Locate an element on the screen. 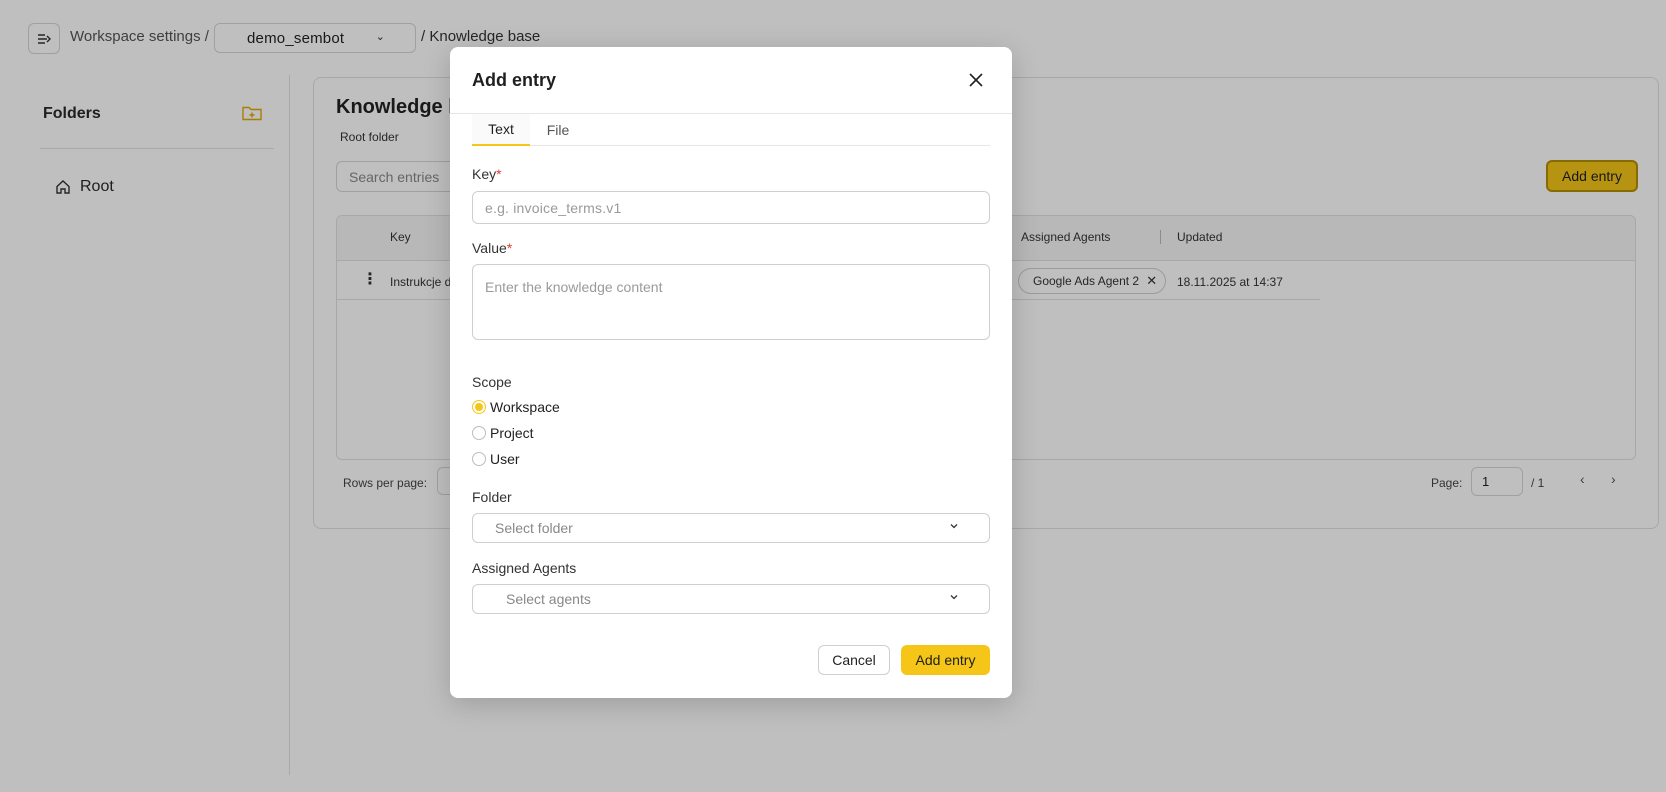 The image size is (1666, 792). scope-option-user: User is located at coordinates (496, 459).